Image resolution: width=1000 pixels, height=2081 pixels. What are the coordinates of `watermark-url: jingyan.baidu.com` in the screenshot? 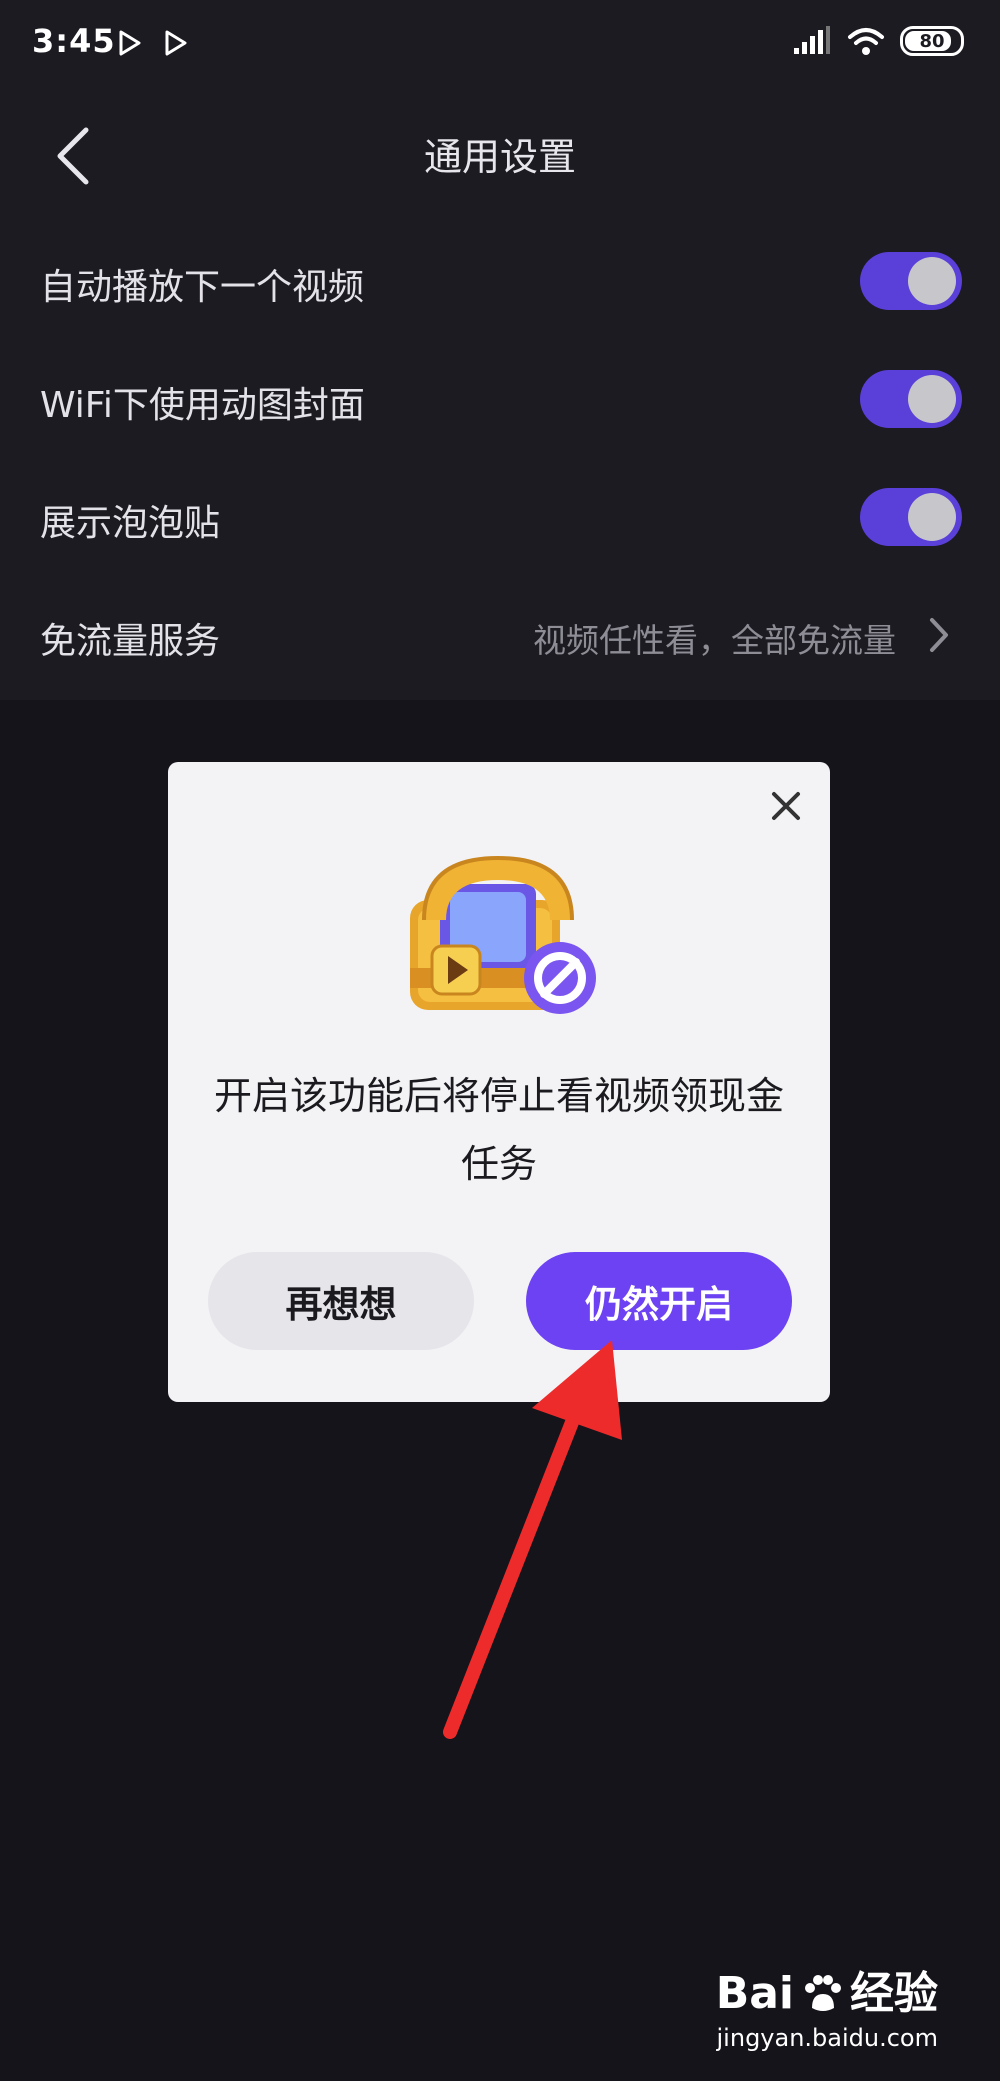 It's located at (827, 2038).